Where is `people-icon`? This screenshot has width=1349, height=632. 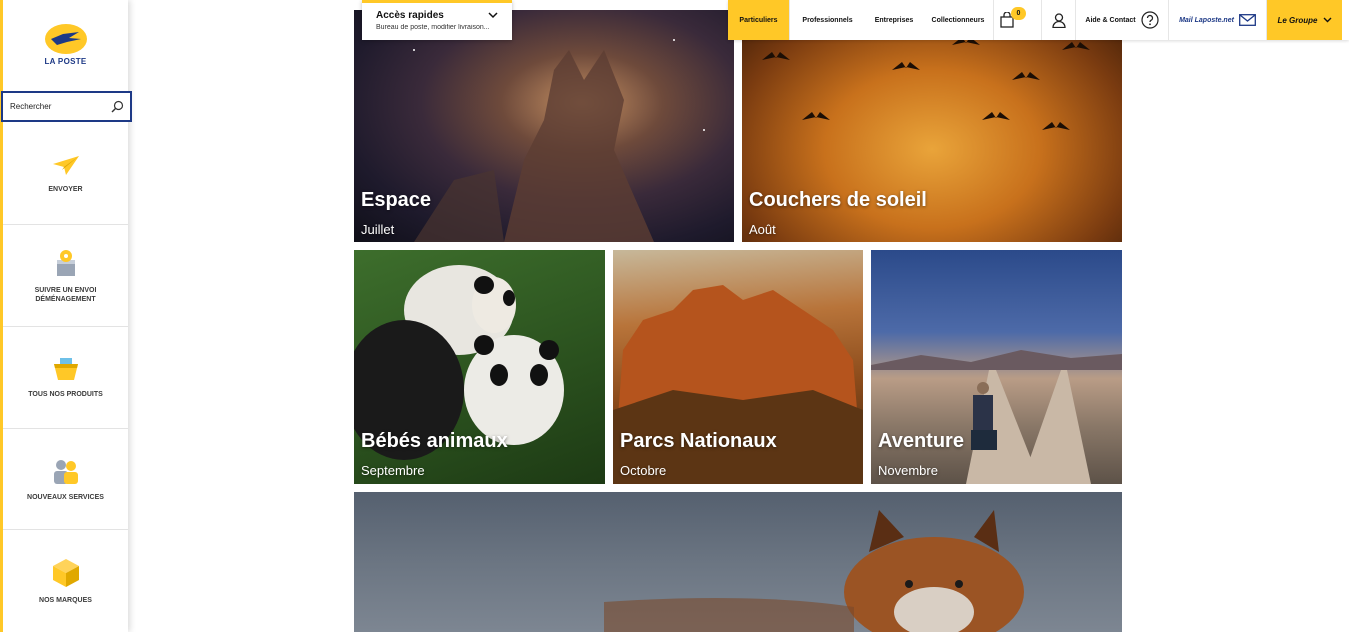
people-icon is located at coordinates (65, 471).